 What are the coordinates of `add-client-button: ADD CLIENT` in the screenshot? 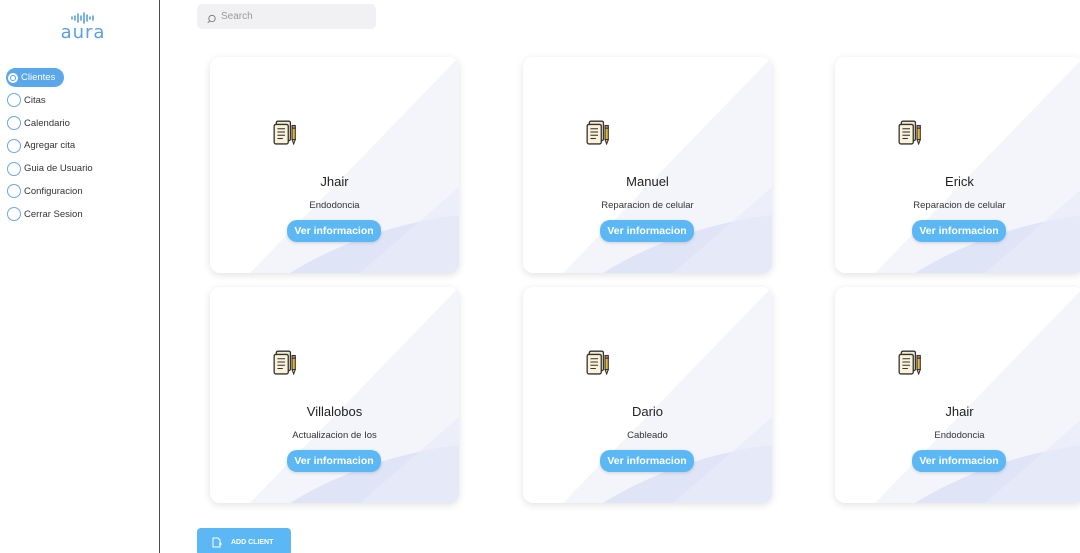 It's located at (244, 540).